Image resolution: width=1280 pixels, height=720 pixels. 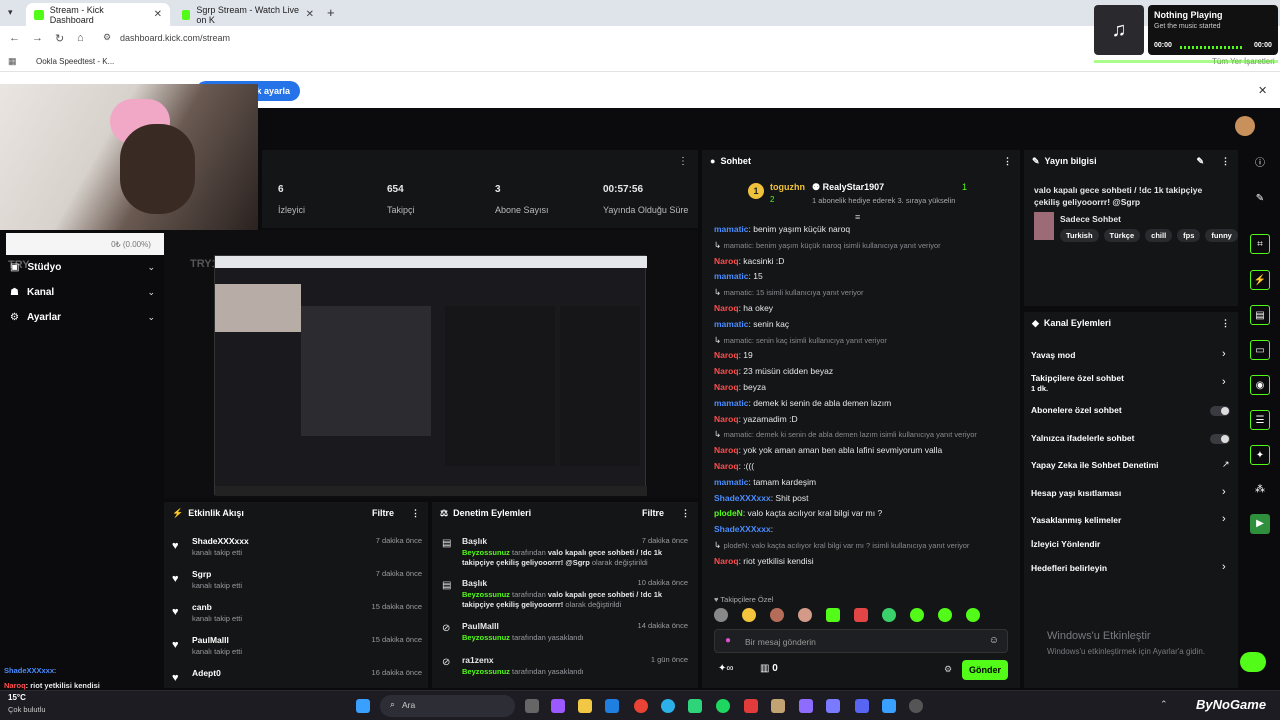 What do you see at coordinates (1260, 280) in the screenshot?
I see `lightning-icon: ⚡` at bounding box center [1260, 280].